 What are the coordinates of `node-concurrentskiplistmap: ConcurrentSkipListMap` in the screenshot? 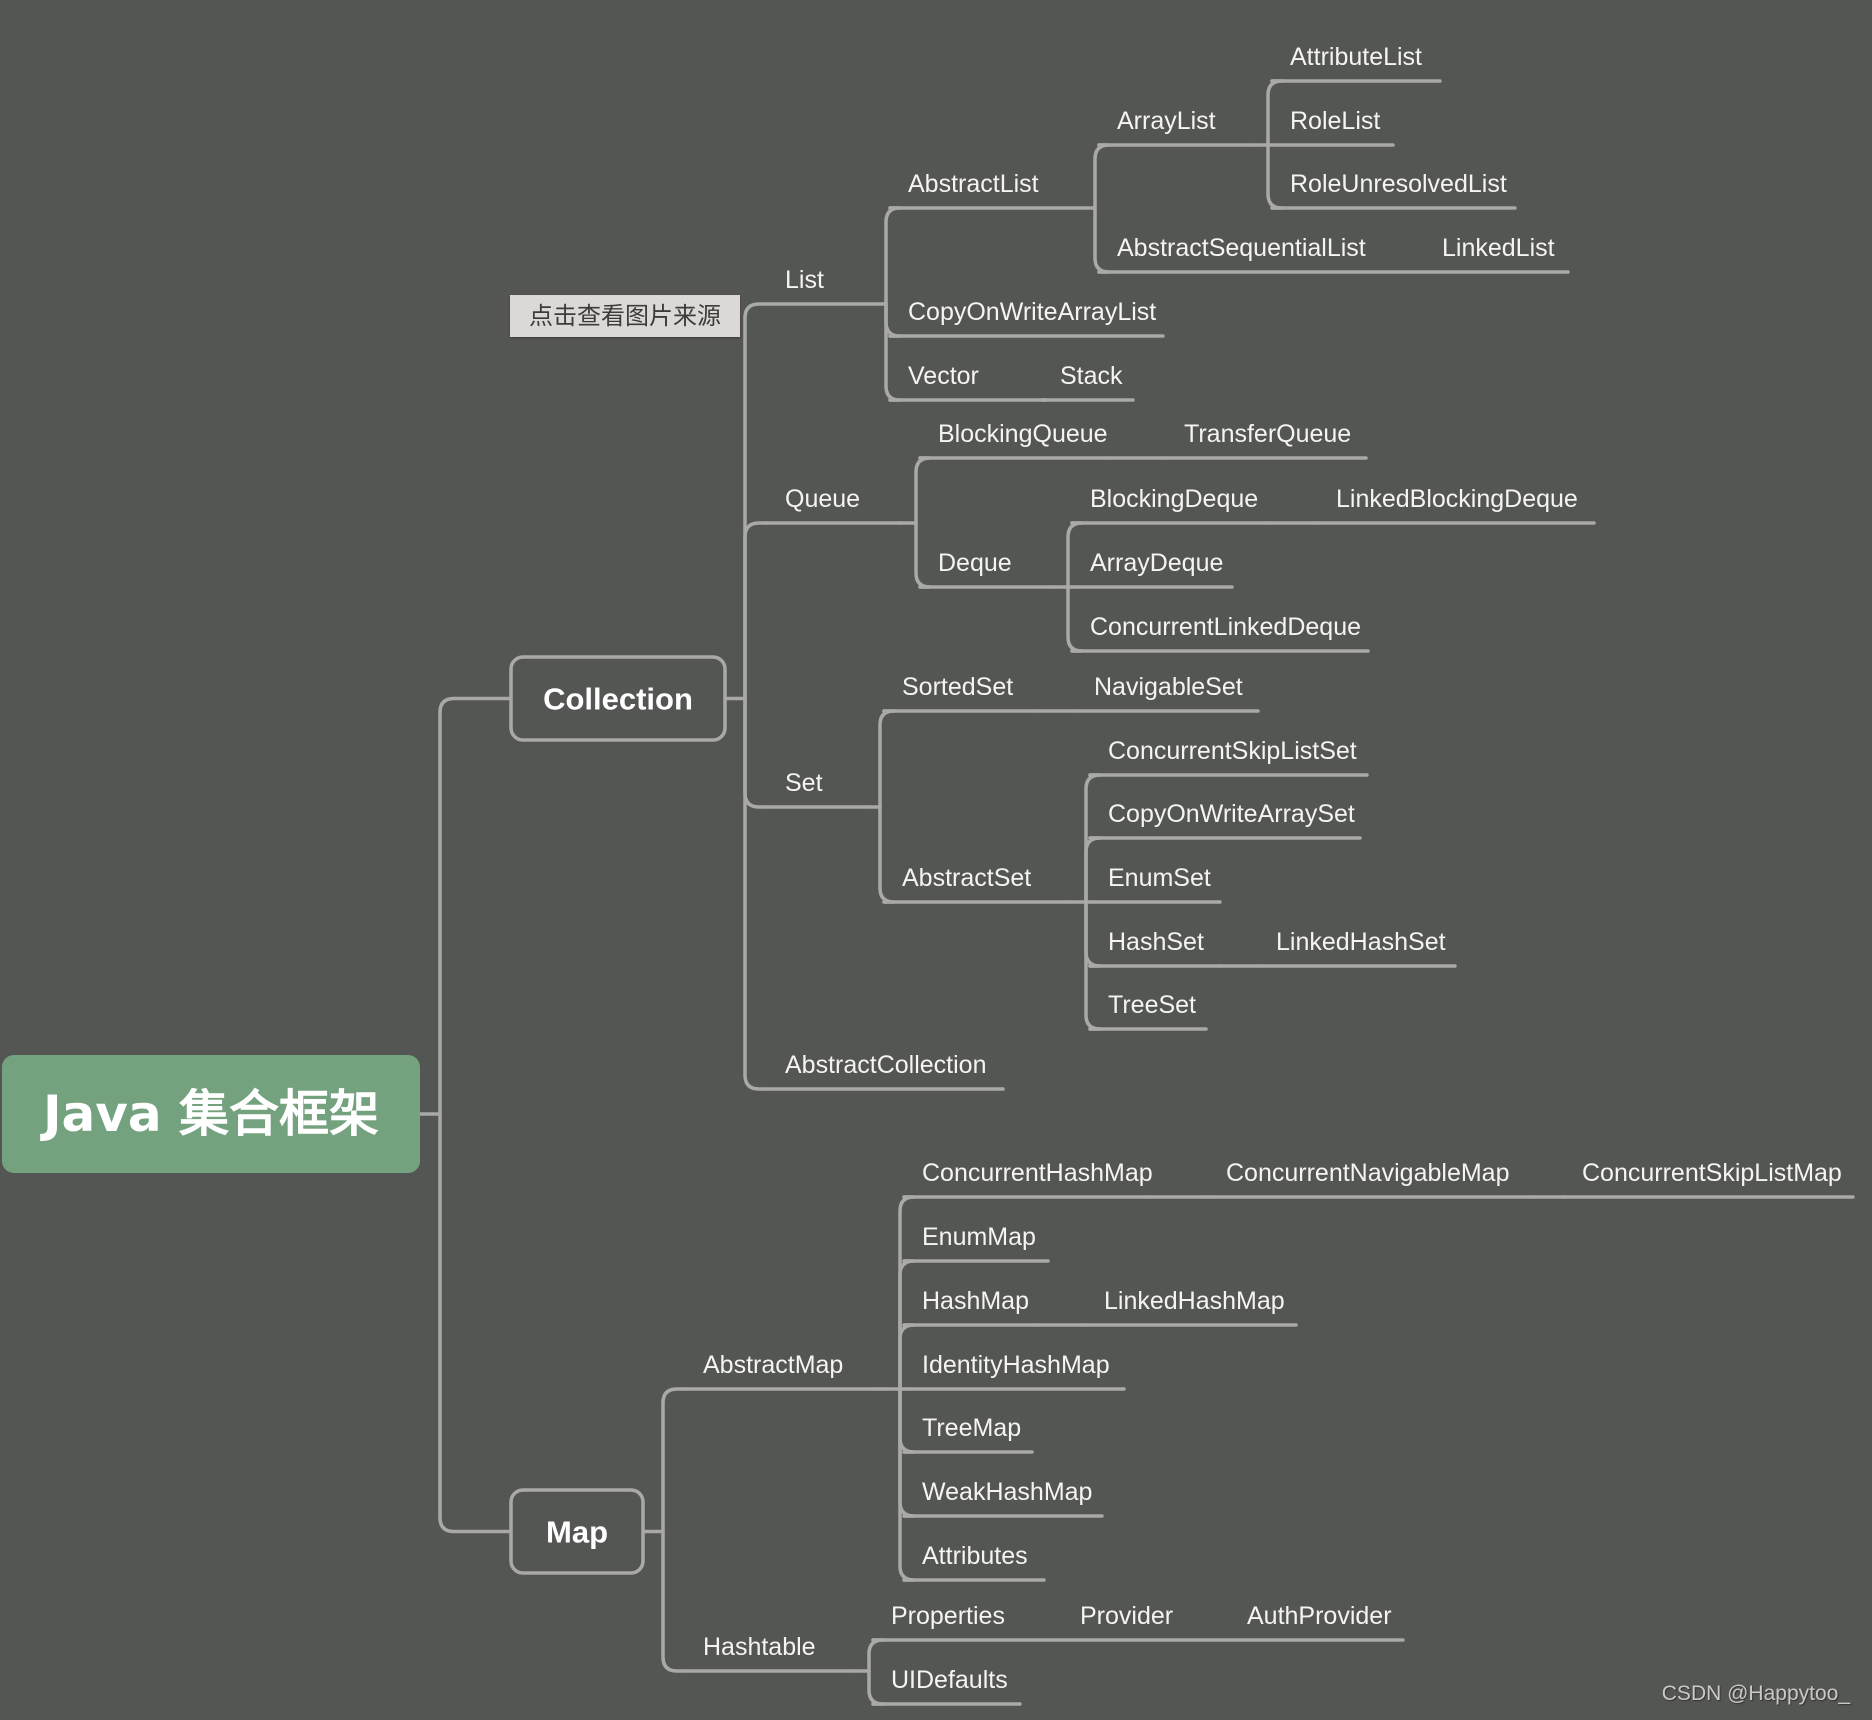 It's located at (1708, 1179).